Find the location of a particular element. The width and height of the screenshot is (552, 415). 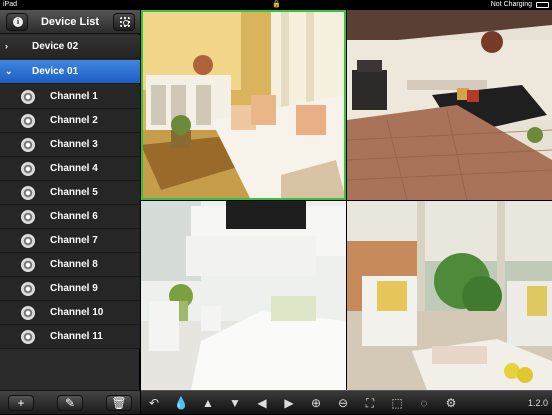

device-row-02: › Device 02 is located at coordinates (70, 47).